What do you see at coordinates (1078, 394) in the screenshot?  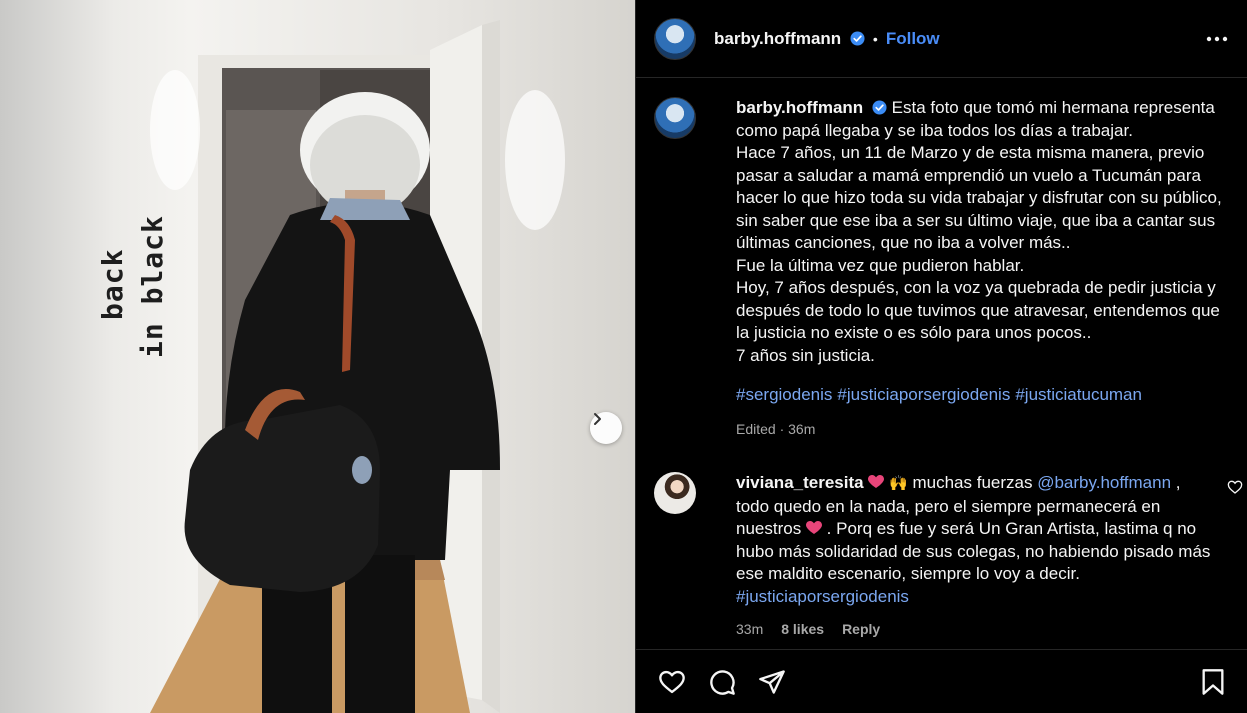 I see `hashtag-link: #justiciatucuman` at bounding box center [1078, 394].